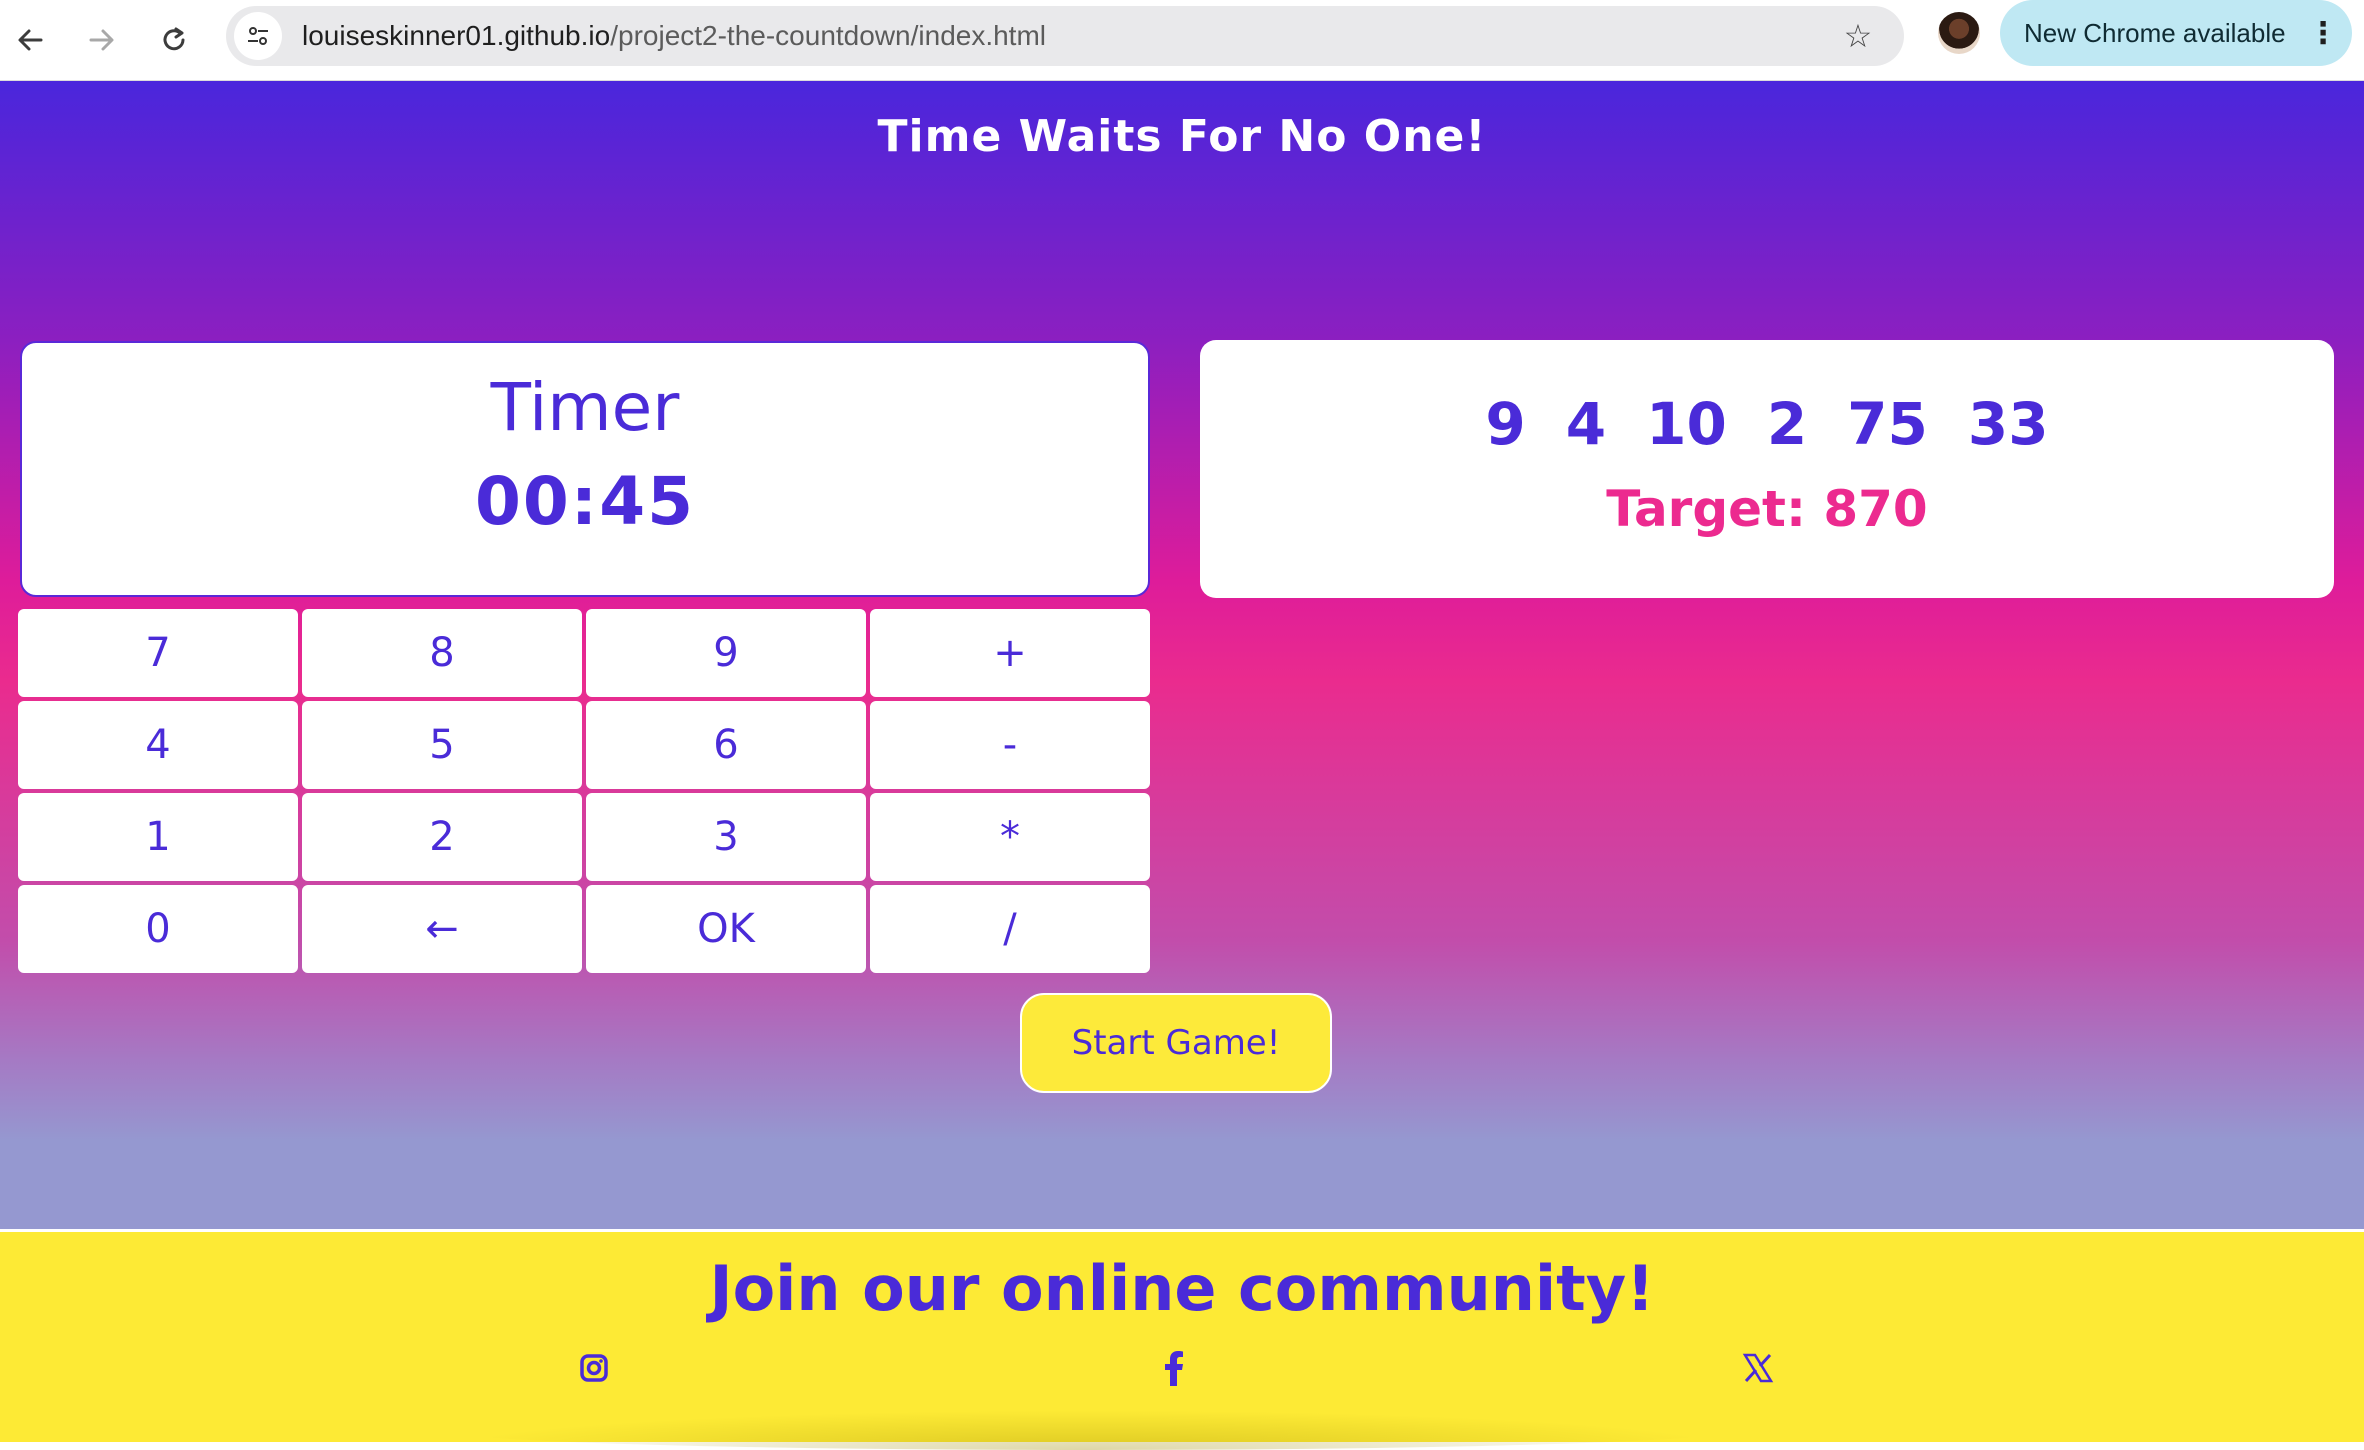 The height and width of the screenshot is (1450, 2364). What do you see at coordinates (1010, 745) in the screenshot?
I see `key-minus: -` at bounding box center [1010, 745].